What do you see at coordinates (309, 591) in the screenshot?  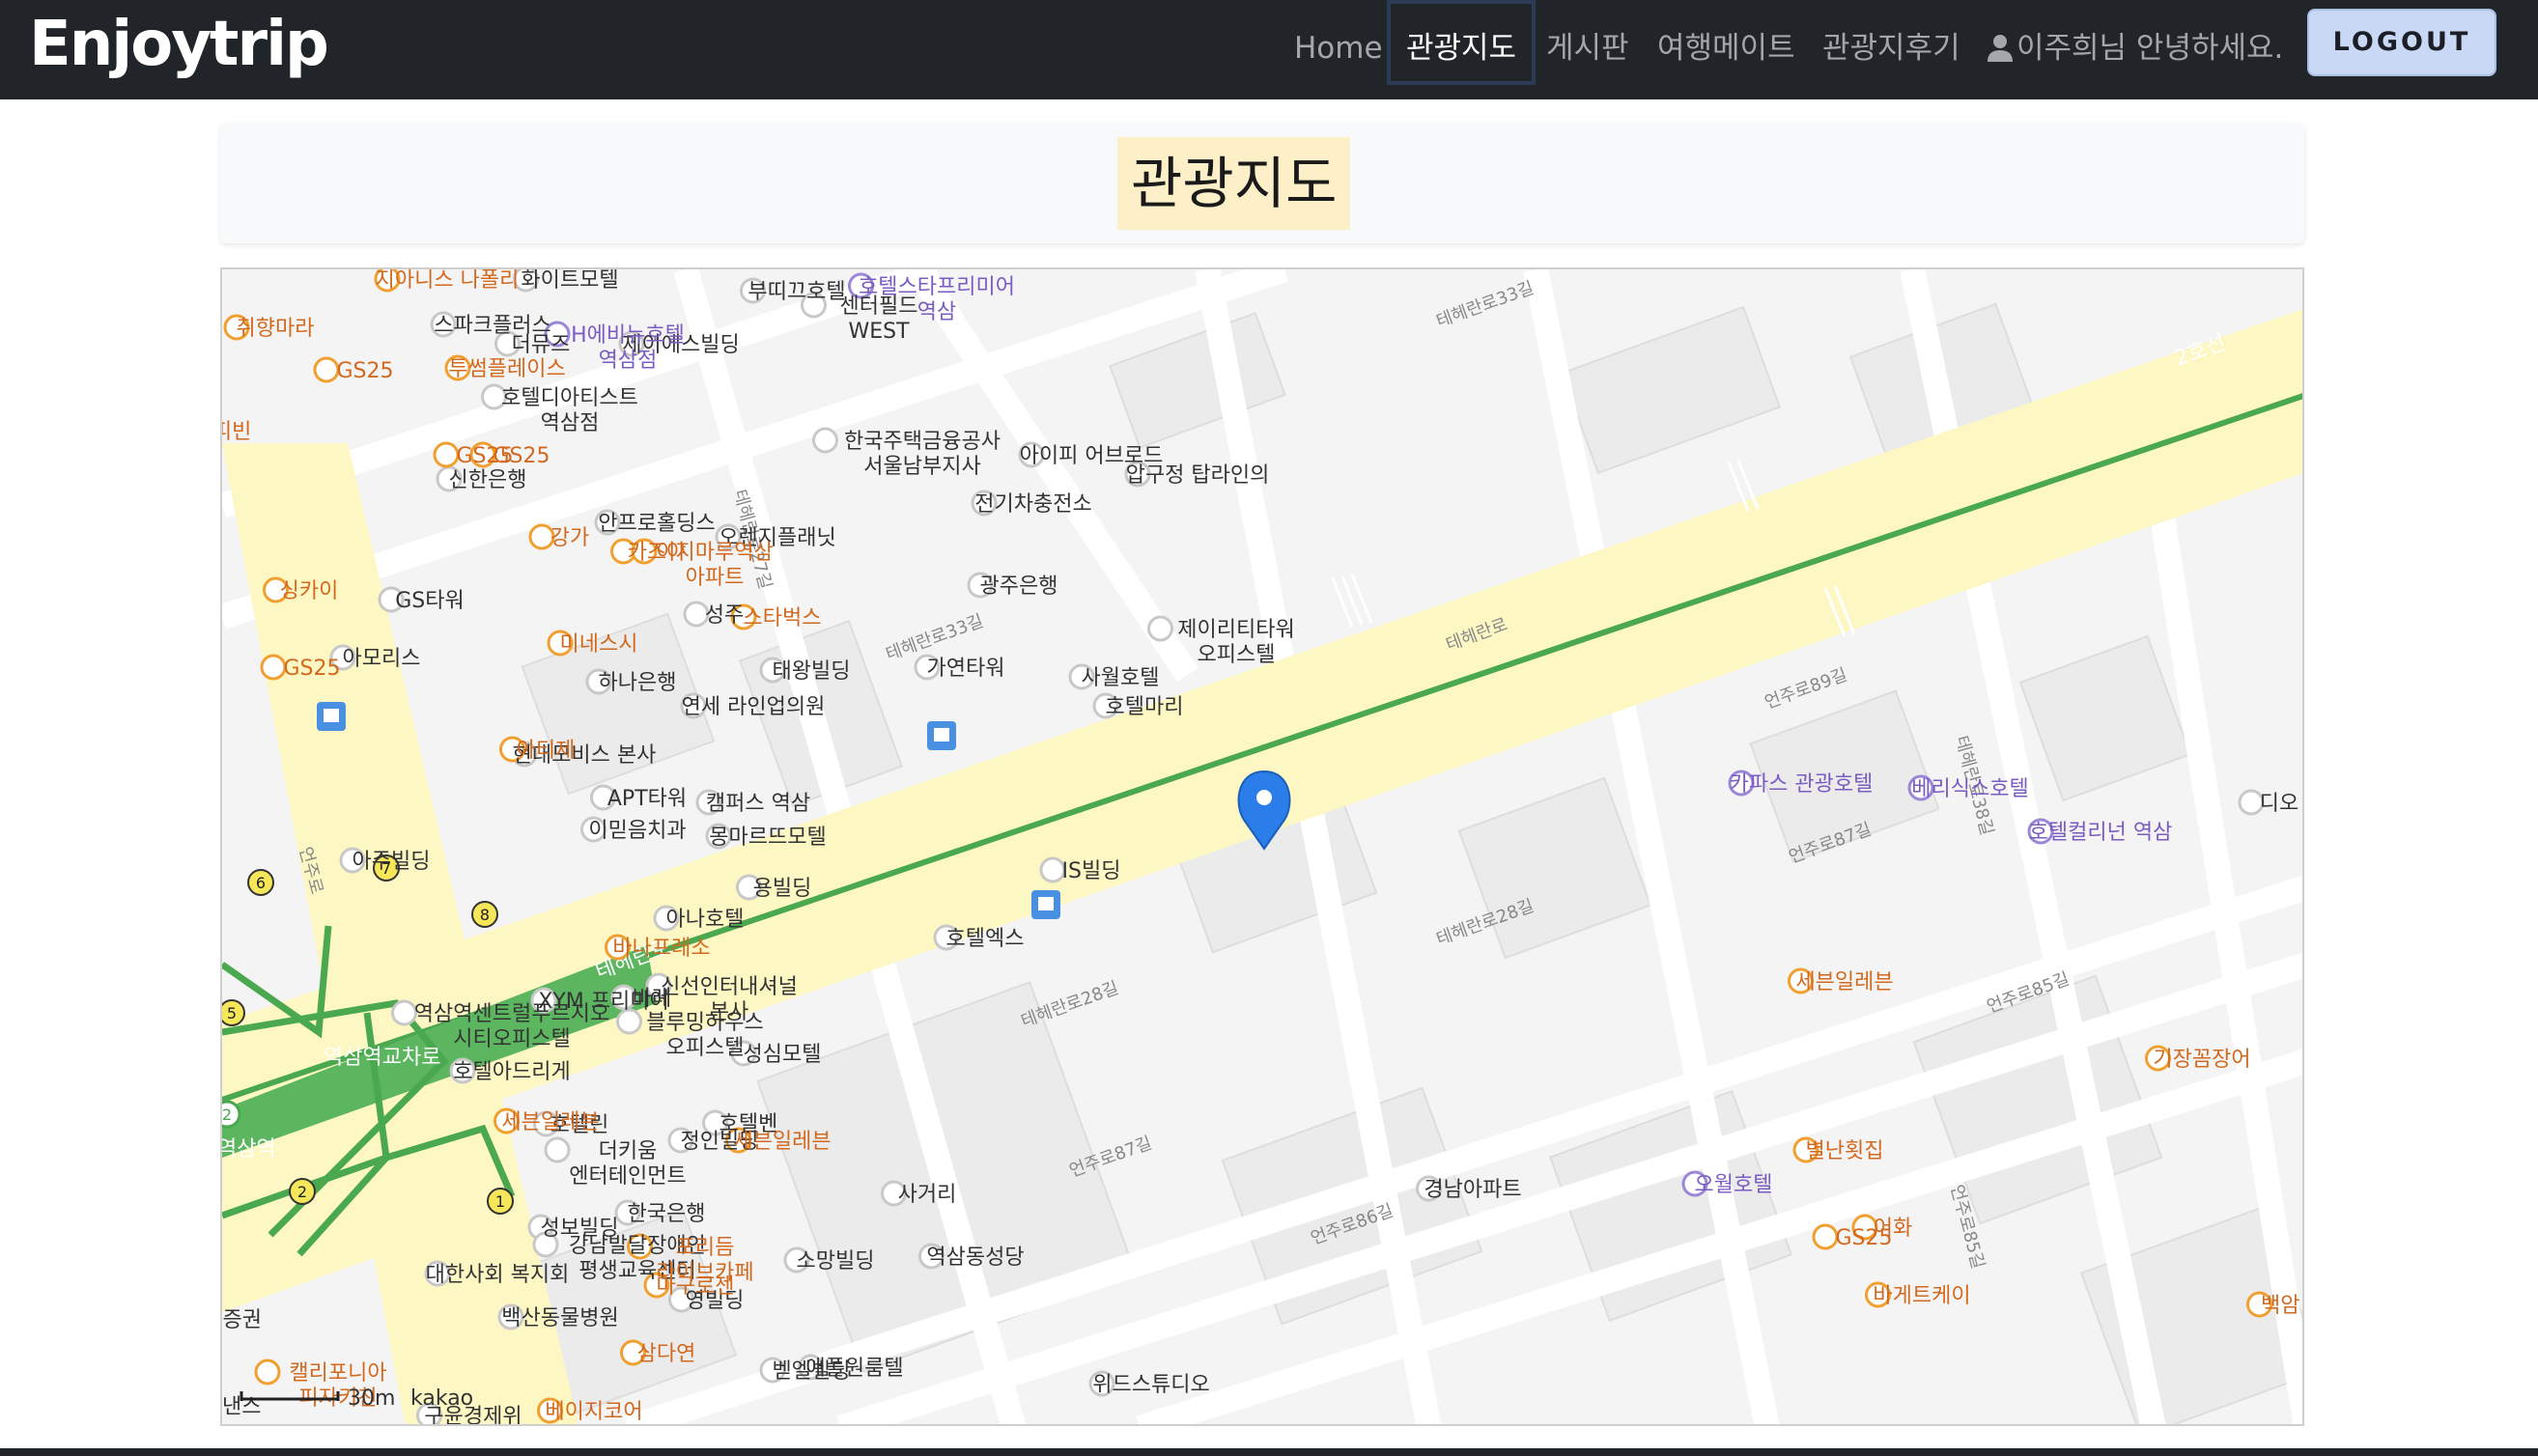 I see `poi-label: 싱카이` at bounding box center [309, 591].